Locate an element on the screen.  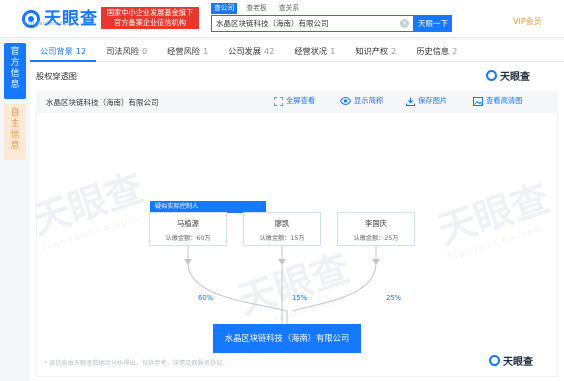
show-short-name-label: 显示简称 is located at coordinates (369, 100).